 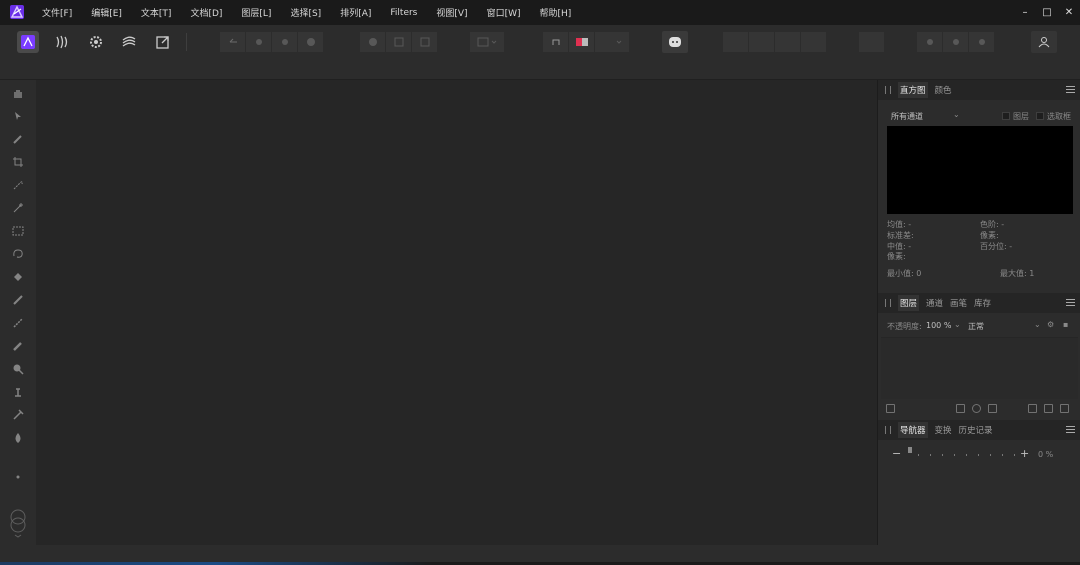 What do you see at coordinates (504, 12) in the screenshot?
I see `menu-window: 窗口[W]` at bounding box center [504, 12].